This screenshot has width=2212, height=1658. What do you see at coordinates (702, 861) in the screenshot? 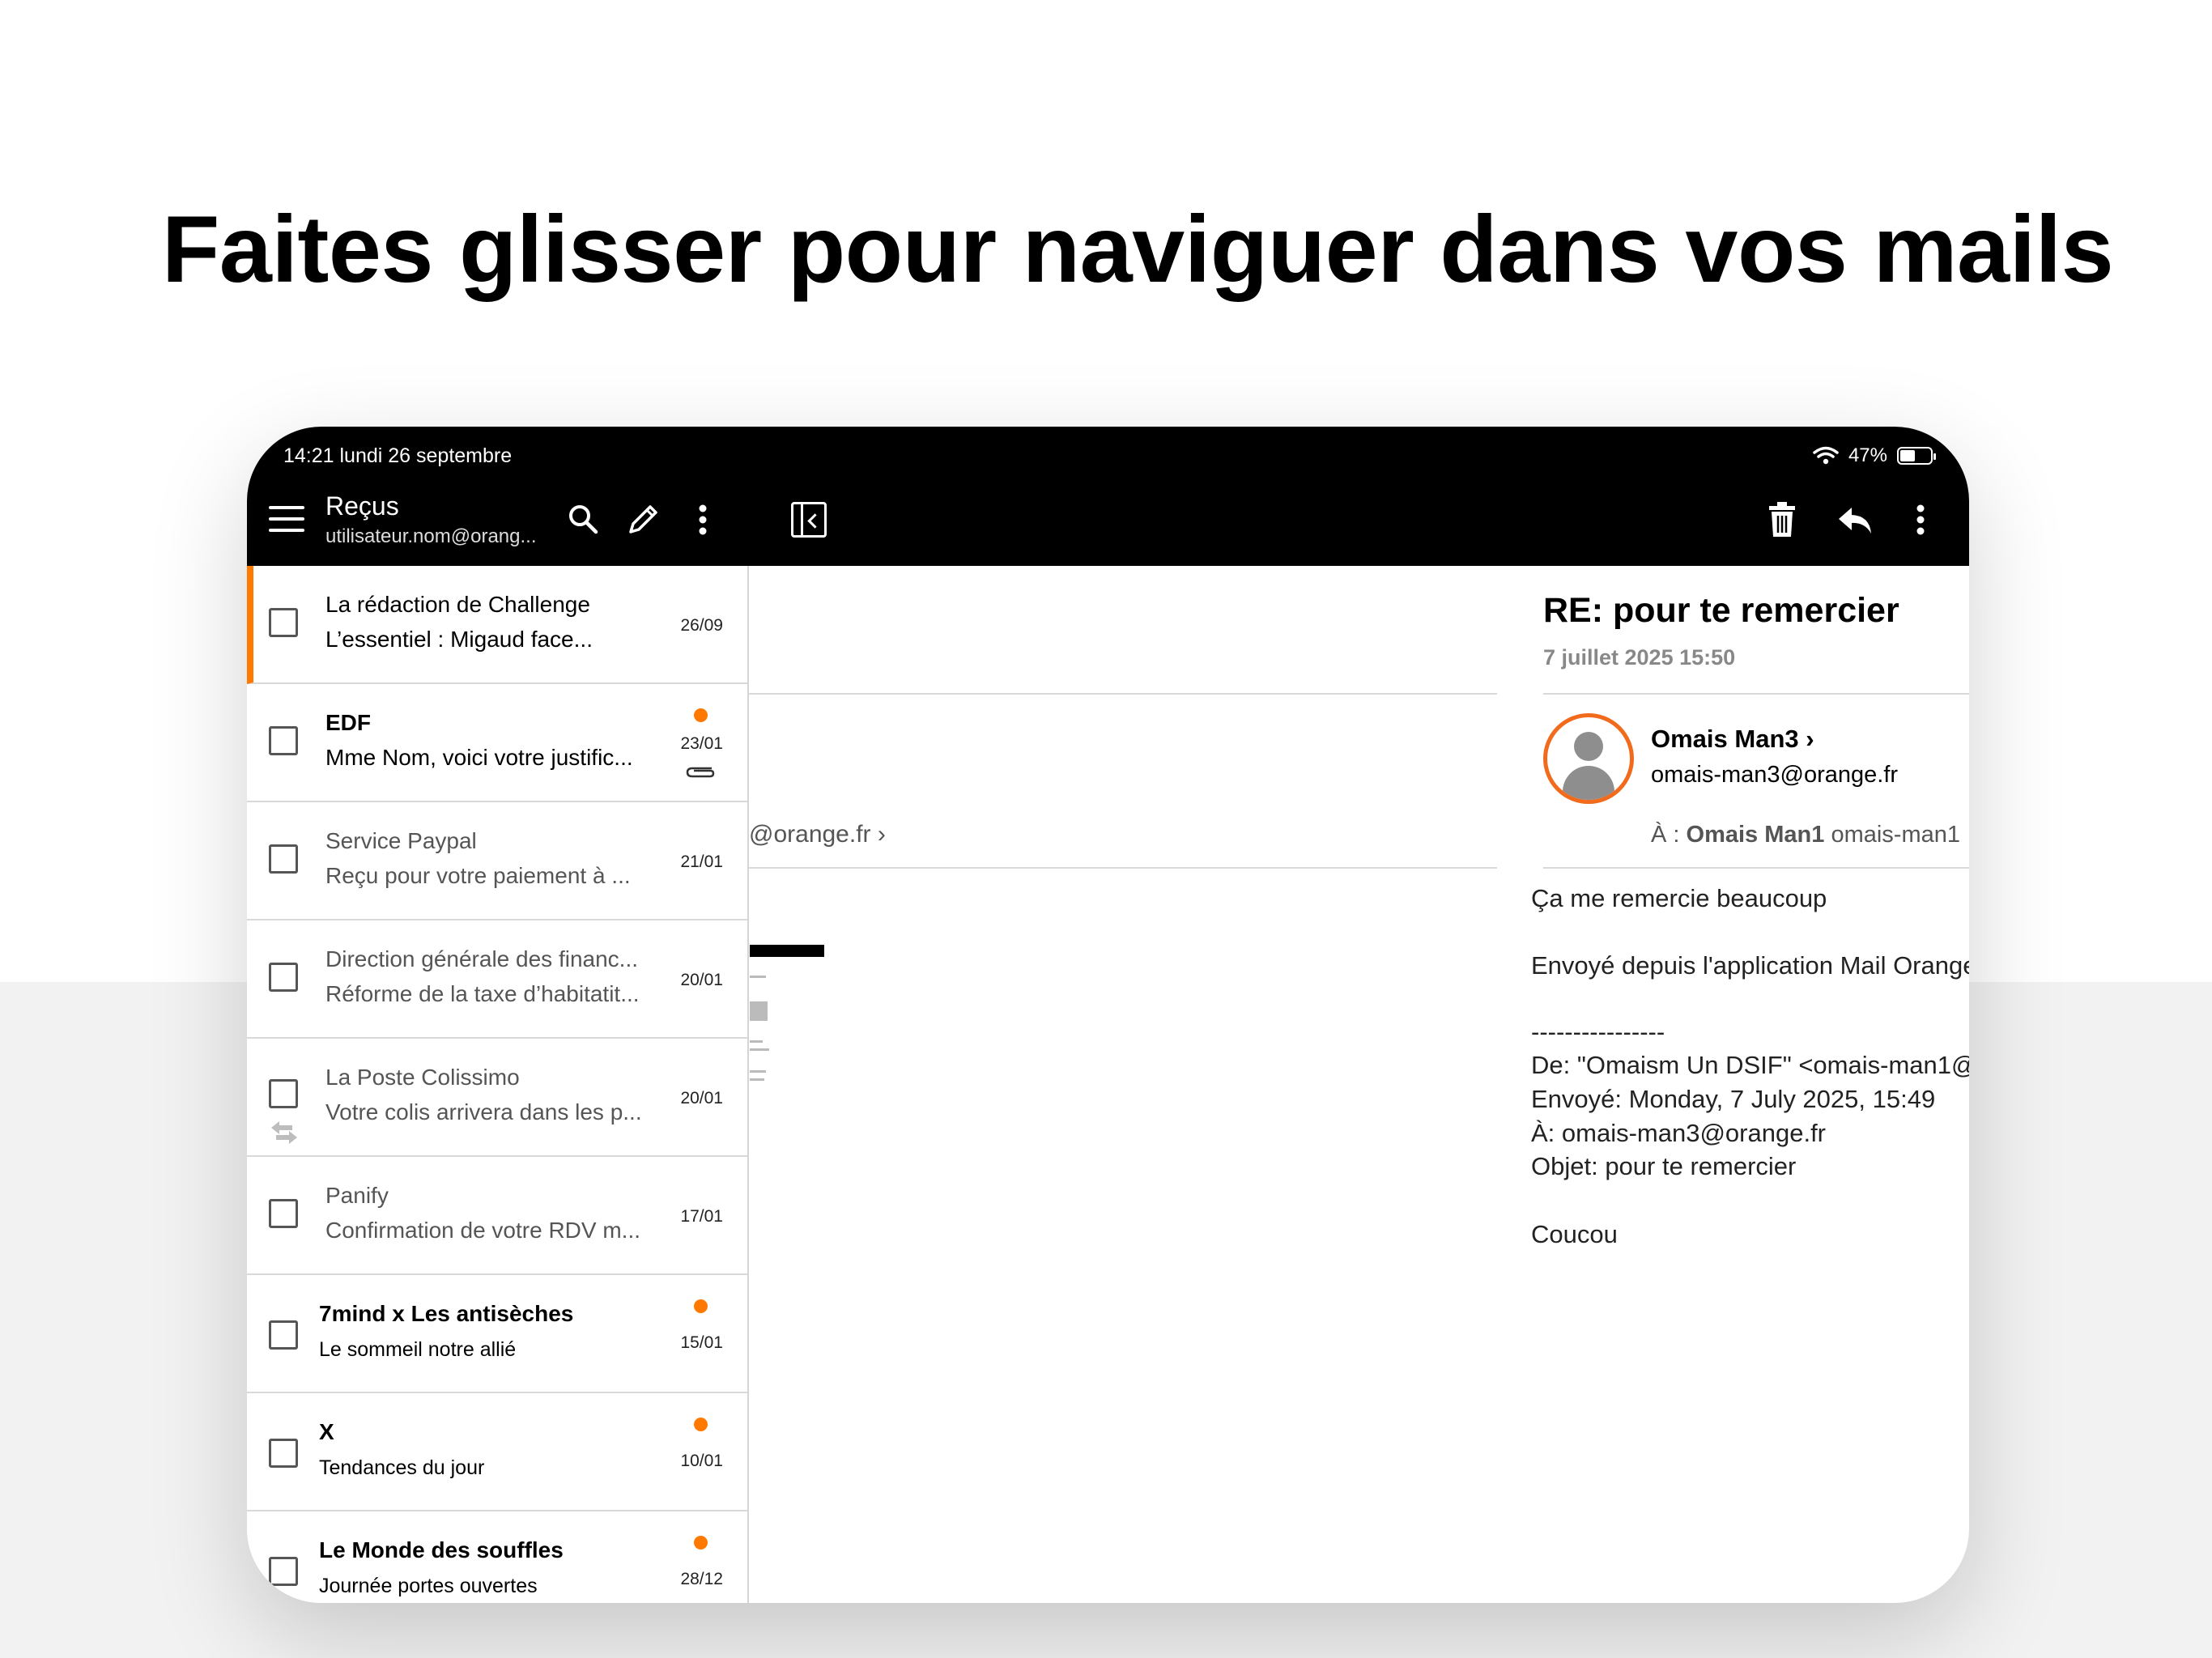
I see `mail-date: 21/01` at bounding box center [702, 861].